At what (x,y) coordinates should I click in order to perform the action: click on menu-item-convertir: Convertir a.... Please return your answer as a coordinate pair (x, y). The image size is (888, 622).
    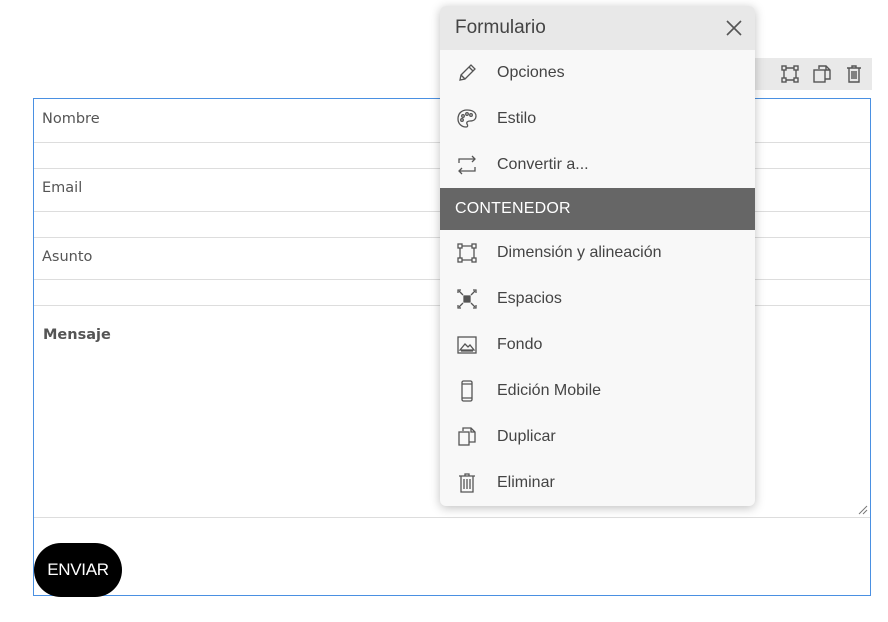
    Looking at the image, I should click on (597, 165).